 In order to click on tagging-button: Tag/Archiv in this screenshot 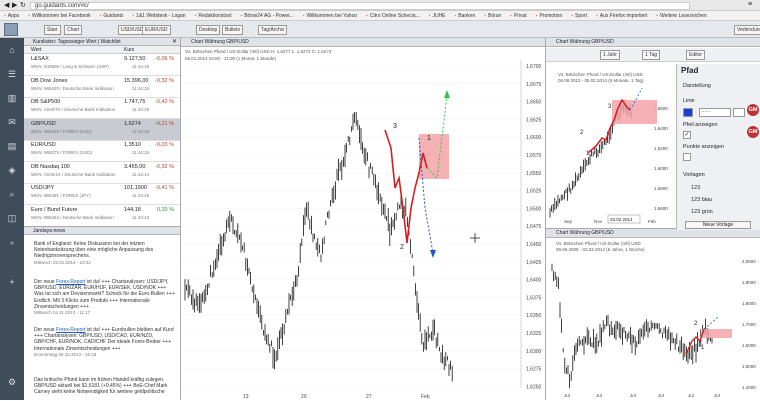, I will do `click(273, 30)`.